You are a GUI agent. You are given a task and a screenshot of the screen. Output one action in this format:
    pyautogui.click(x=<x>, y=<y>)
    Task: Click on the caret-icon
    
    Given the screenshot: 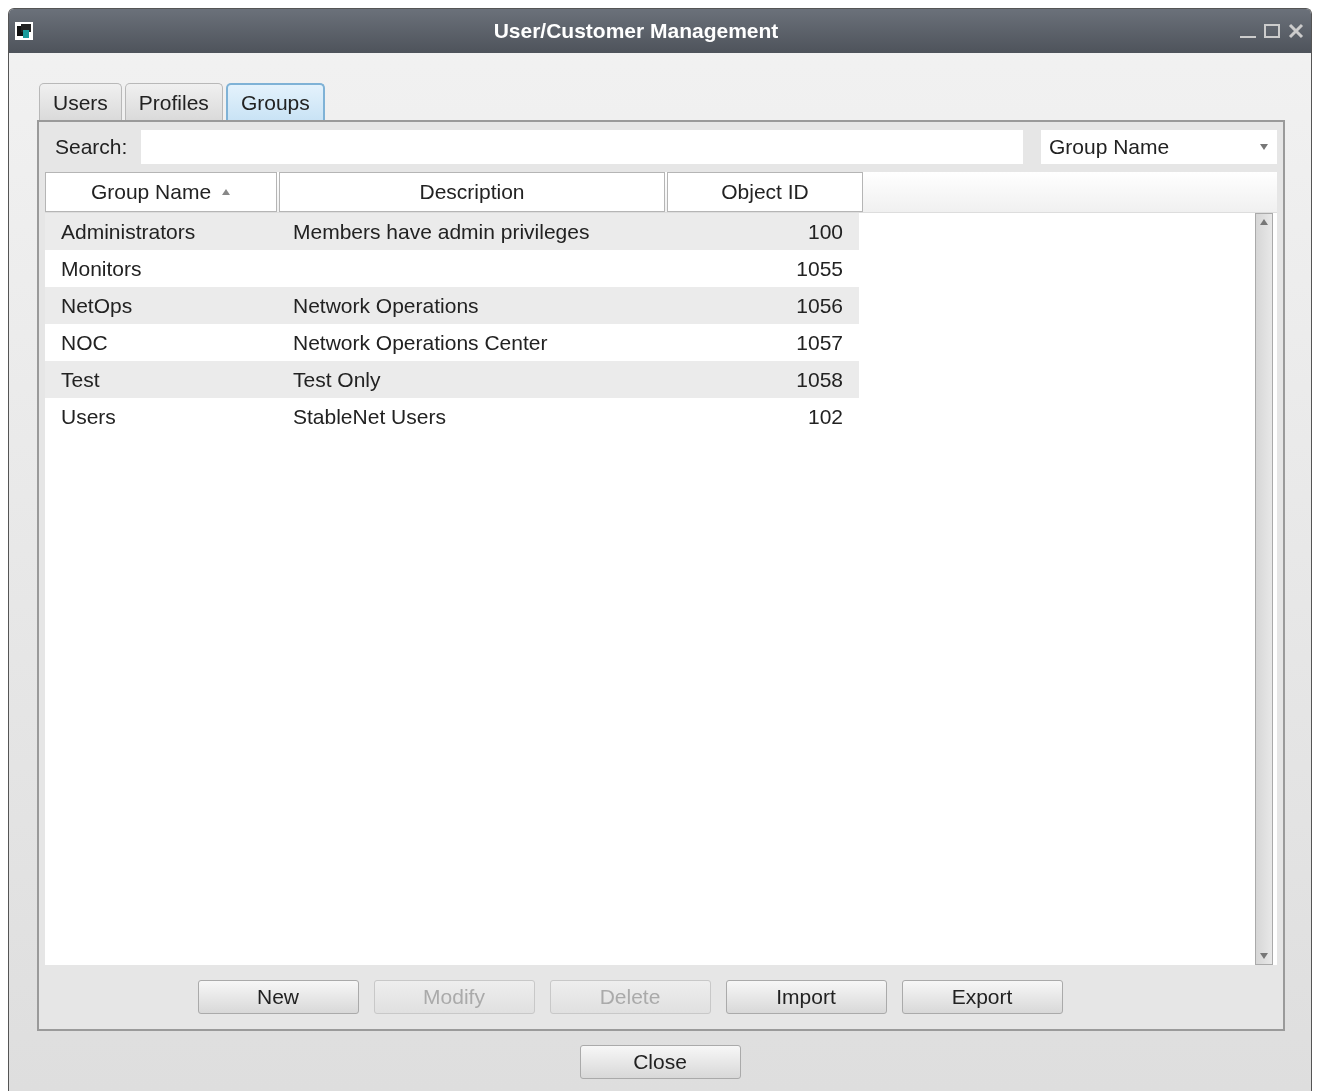 What is the action you would take?
    pyautogui.click(x=1264, y=147)
    